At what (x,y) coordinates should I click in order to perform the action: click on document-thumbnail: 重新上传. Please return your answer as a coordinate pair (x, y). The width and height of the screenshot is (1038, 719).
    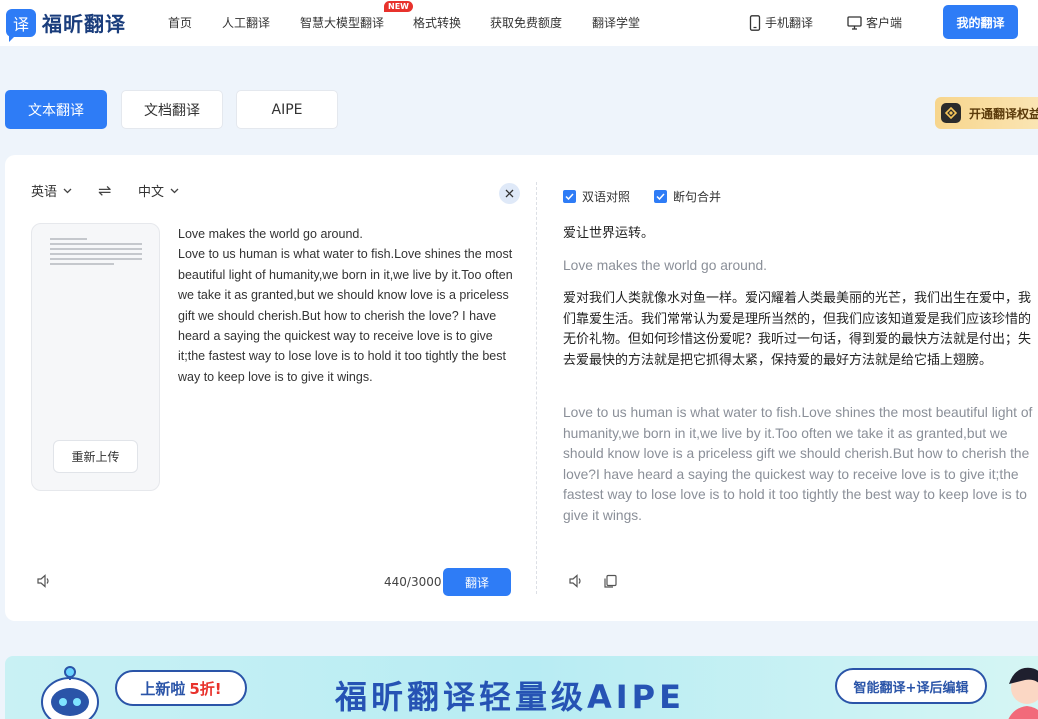
    Looking at the image, I should click on (95, 357).